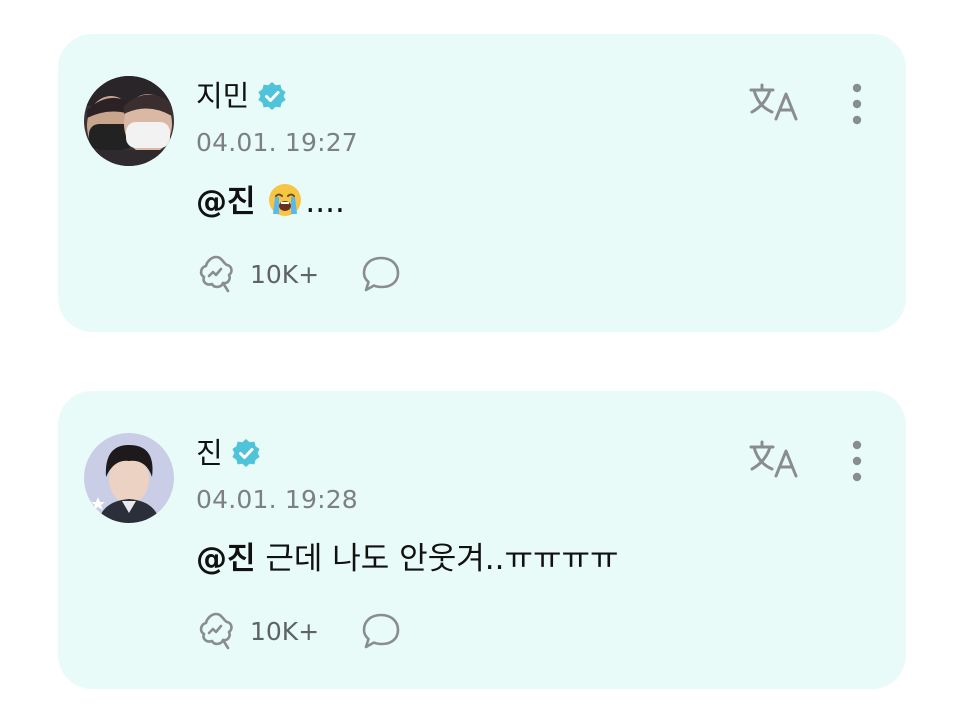  What do you see at coordinates (285, 200) in the screenshot?
I see `loudly-crying-face-icon` at bounding box center [285, 200].